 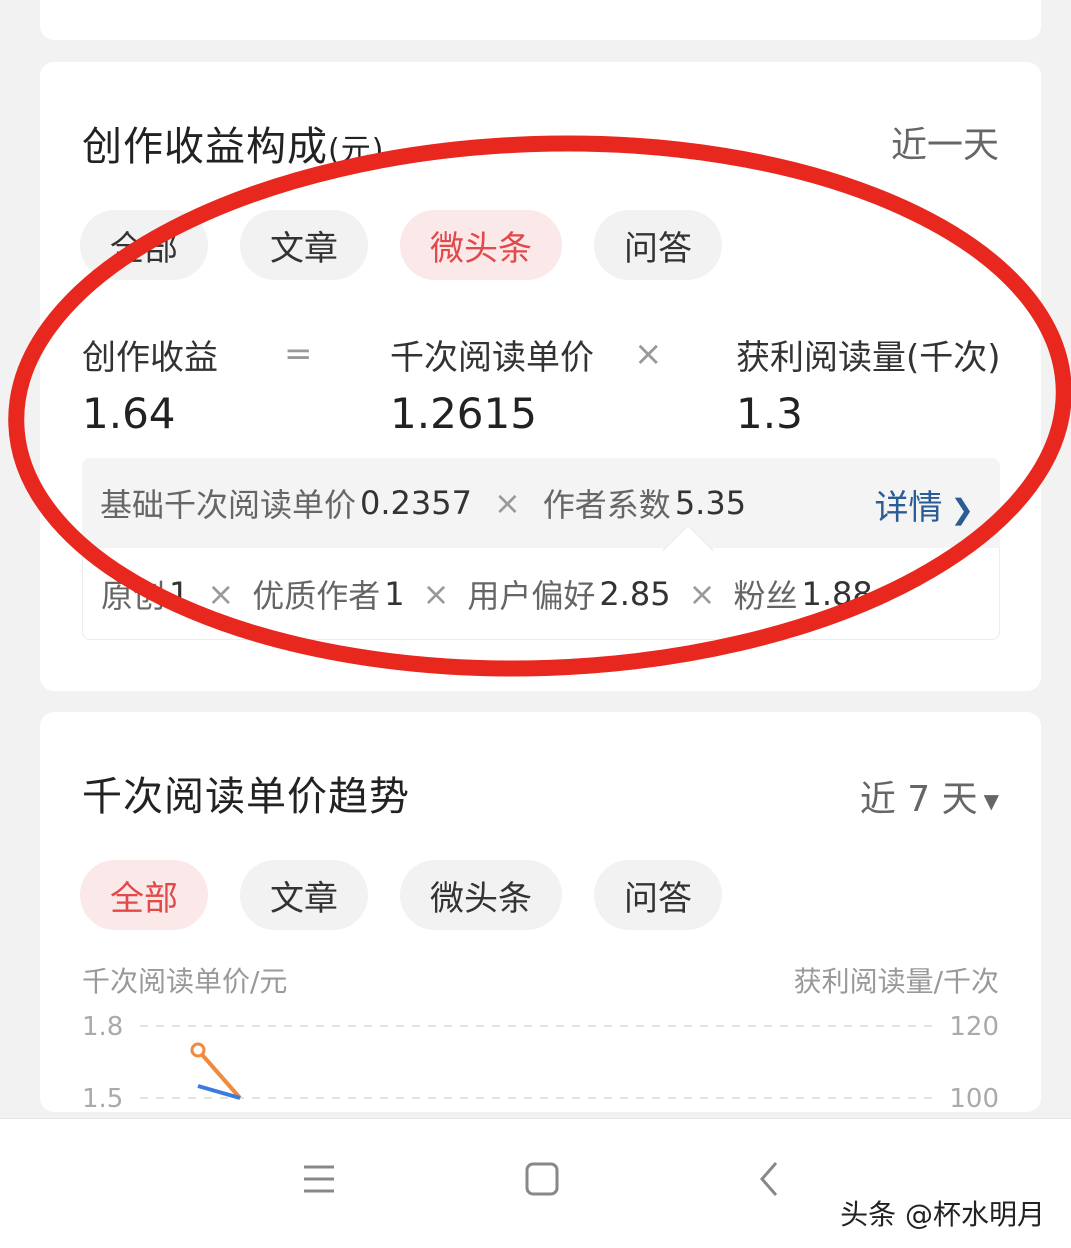 I want to click on trend-tab-weitoutiao: 微头条, so click(x=481, y=895).